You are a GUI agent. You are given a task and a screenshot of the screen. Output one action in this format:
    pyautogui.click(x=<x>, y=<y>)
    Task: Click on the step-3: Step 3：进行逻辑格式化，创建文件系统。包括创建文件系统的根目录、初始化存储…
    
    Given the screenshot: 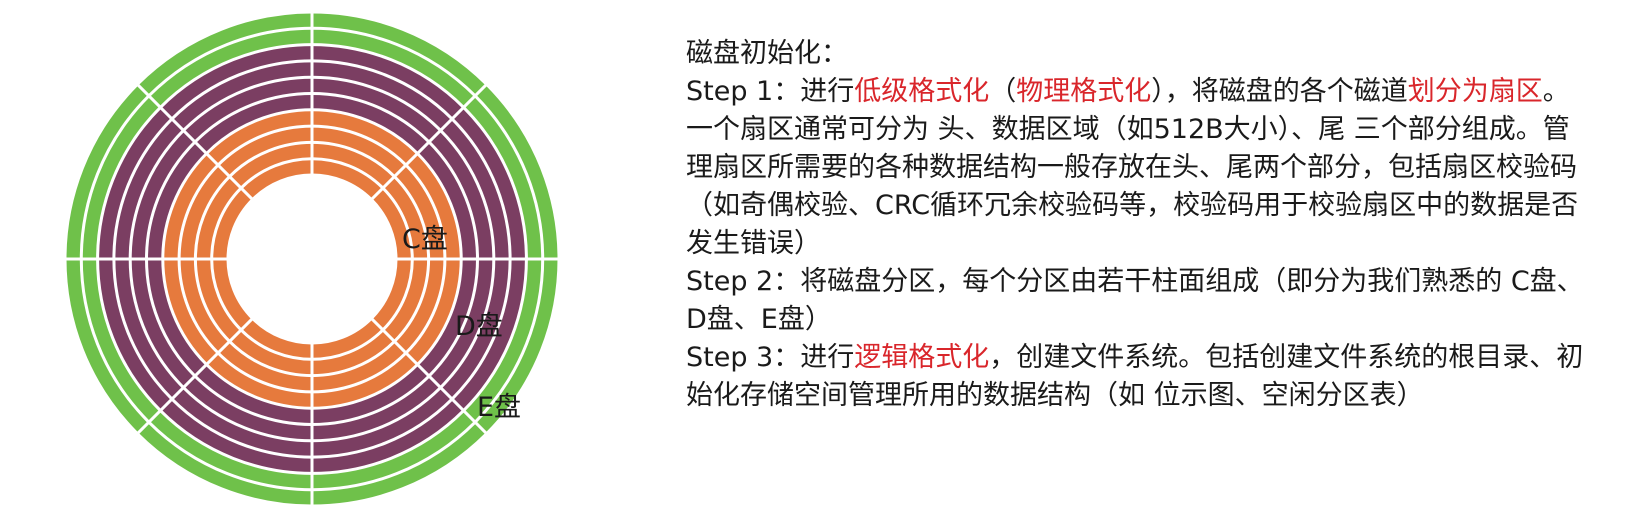 What is the action you would take?
    pyautogui.click(x=1136, y=377)
    